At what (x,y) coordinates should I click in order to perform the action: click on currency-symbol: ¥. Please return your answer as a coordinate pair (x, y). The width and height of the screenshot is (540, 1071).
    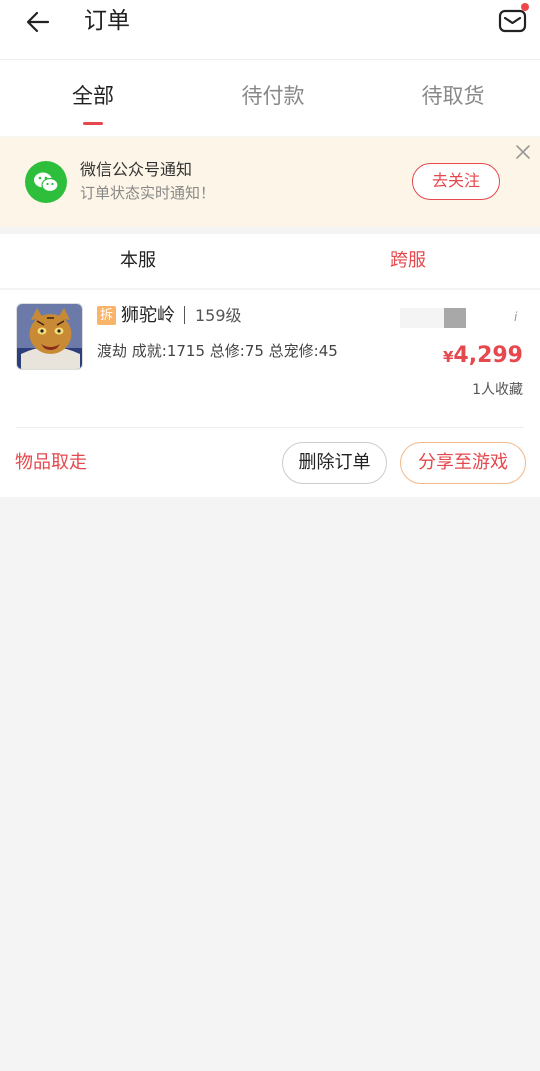
    Looking at the image, I should click on (448, 357).